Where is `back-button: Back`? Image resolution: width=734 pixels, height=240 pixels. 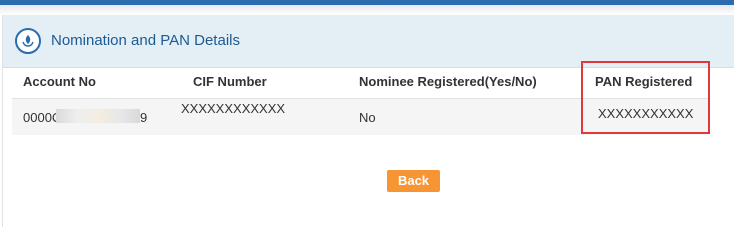 back-button: Back is located at coordinates (413, 181).